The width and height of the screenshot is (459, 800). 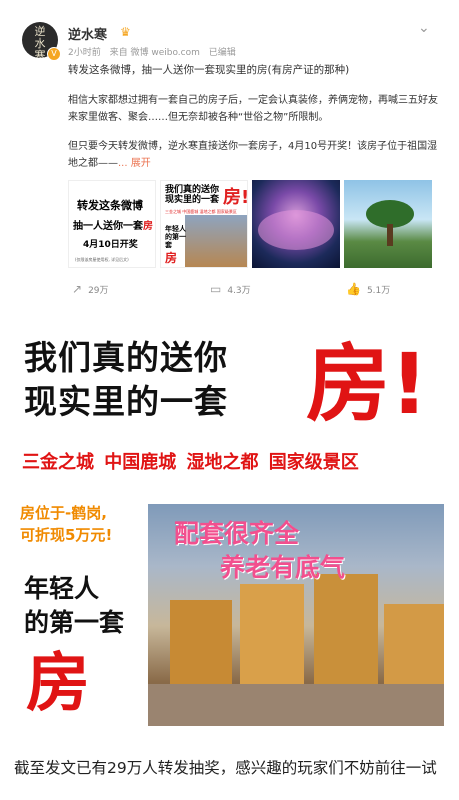 I want to click on thumb1-line3: 4月10日开奖, so click(x=110, y=245).